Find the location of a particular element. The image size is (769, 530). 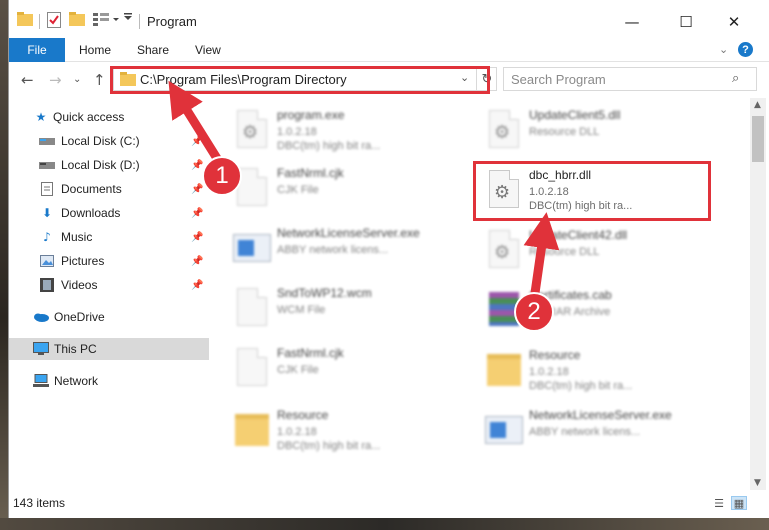

details-view-icon: ☰ is located at coordinates (719, 503).